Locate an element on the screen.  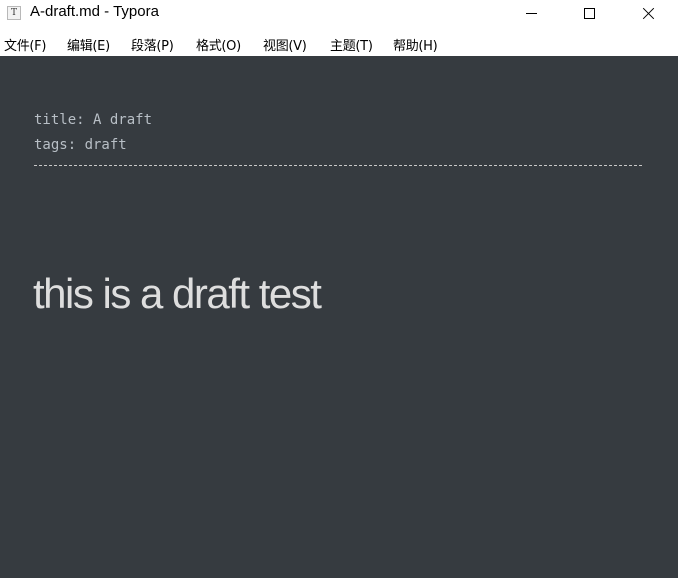
maximize-button is located at coordinates (589, 13).